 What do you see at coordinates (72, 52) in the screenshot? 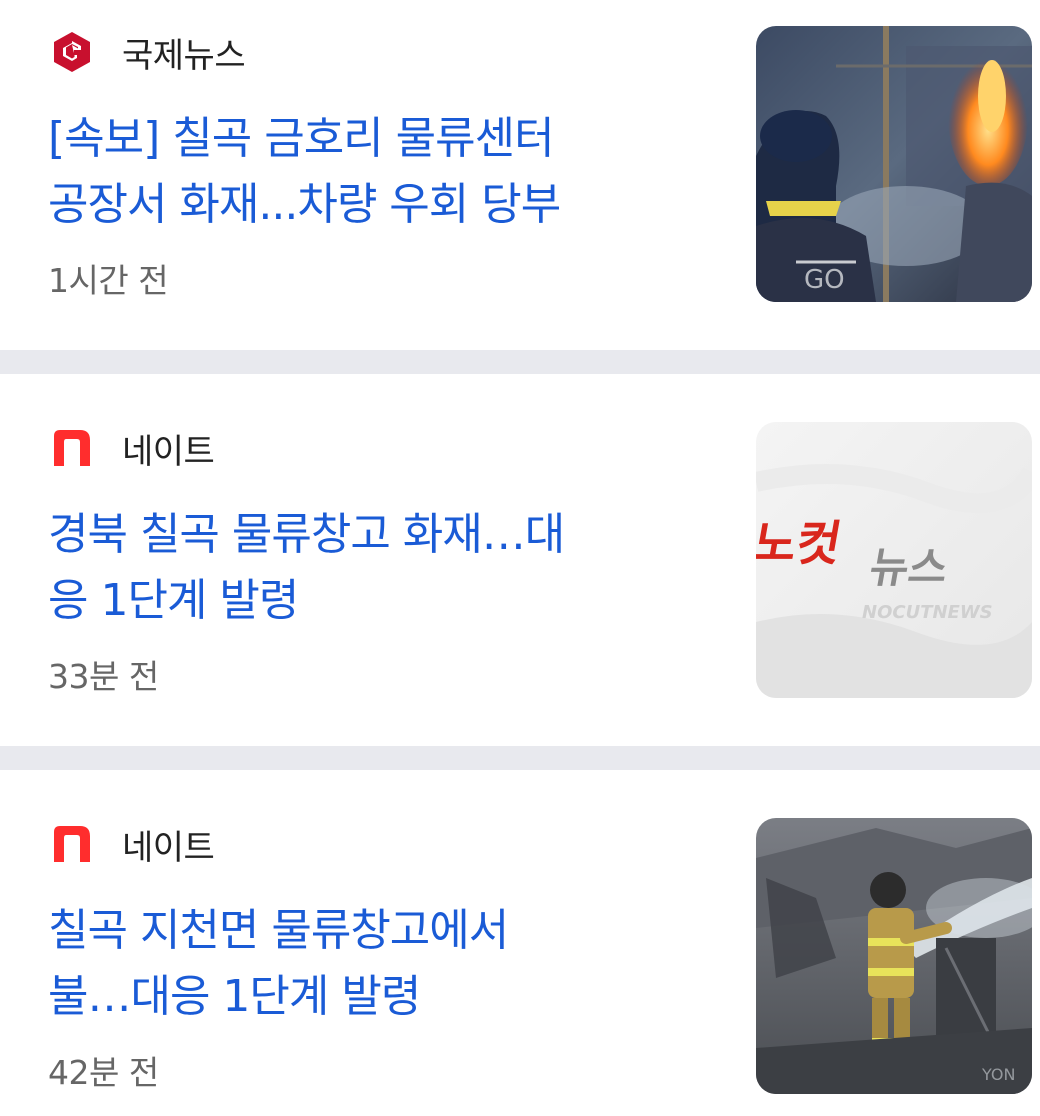
I see `gukje-news-logo-icon` at bounding box center [72, 52].